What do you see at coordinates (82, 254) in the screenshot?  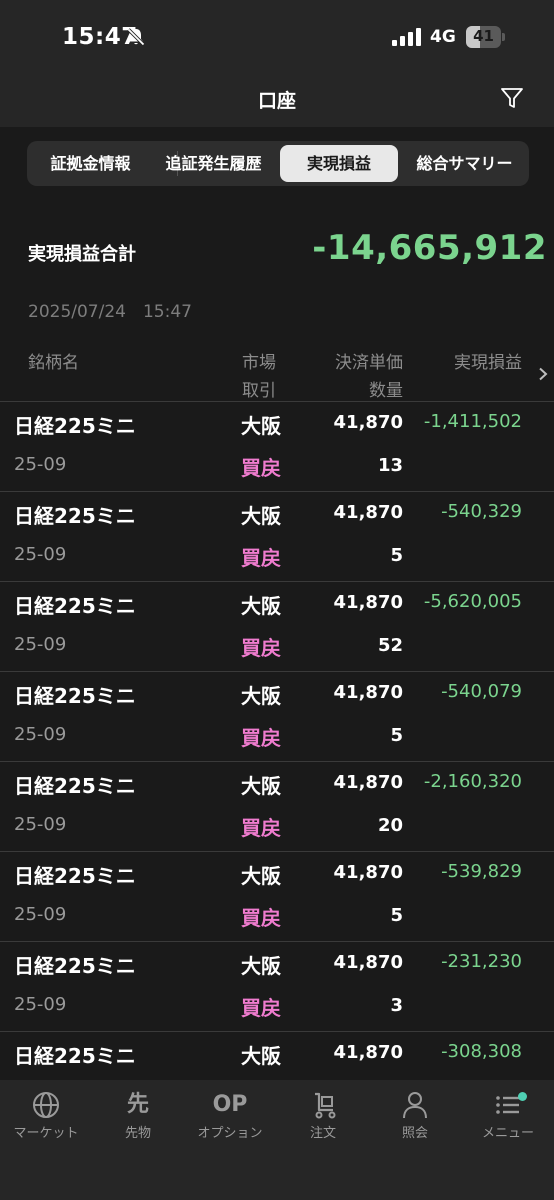 I see `total-pnl-label: 実現損益合計` at bounding box center [82, 254].